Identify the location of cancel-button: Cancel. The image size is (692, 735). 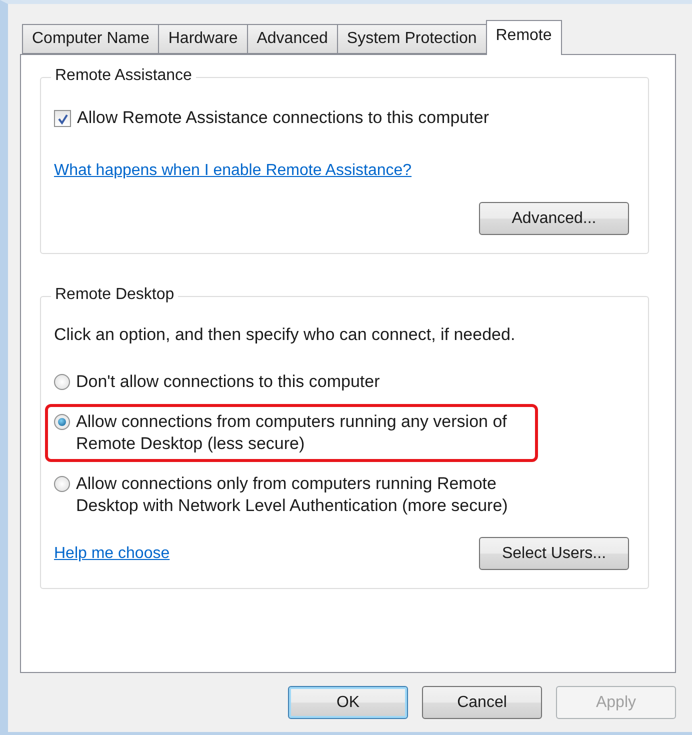
(482, 702).